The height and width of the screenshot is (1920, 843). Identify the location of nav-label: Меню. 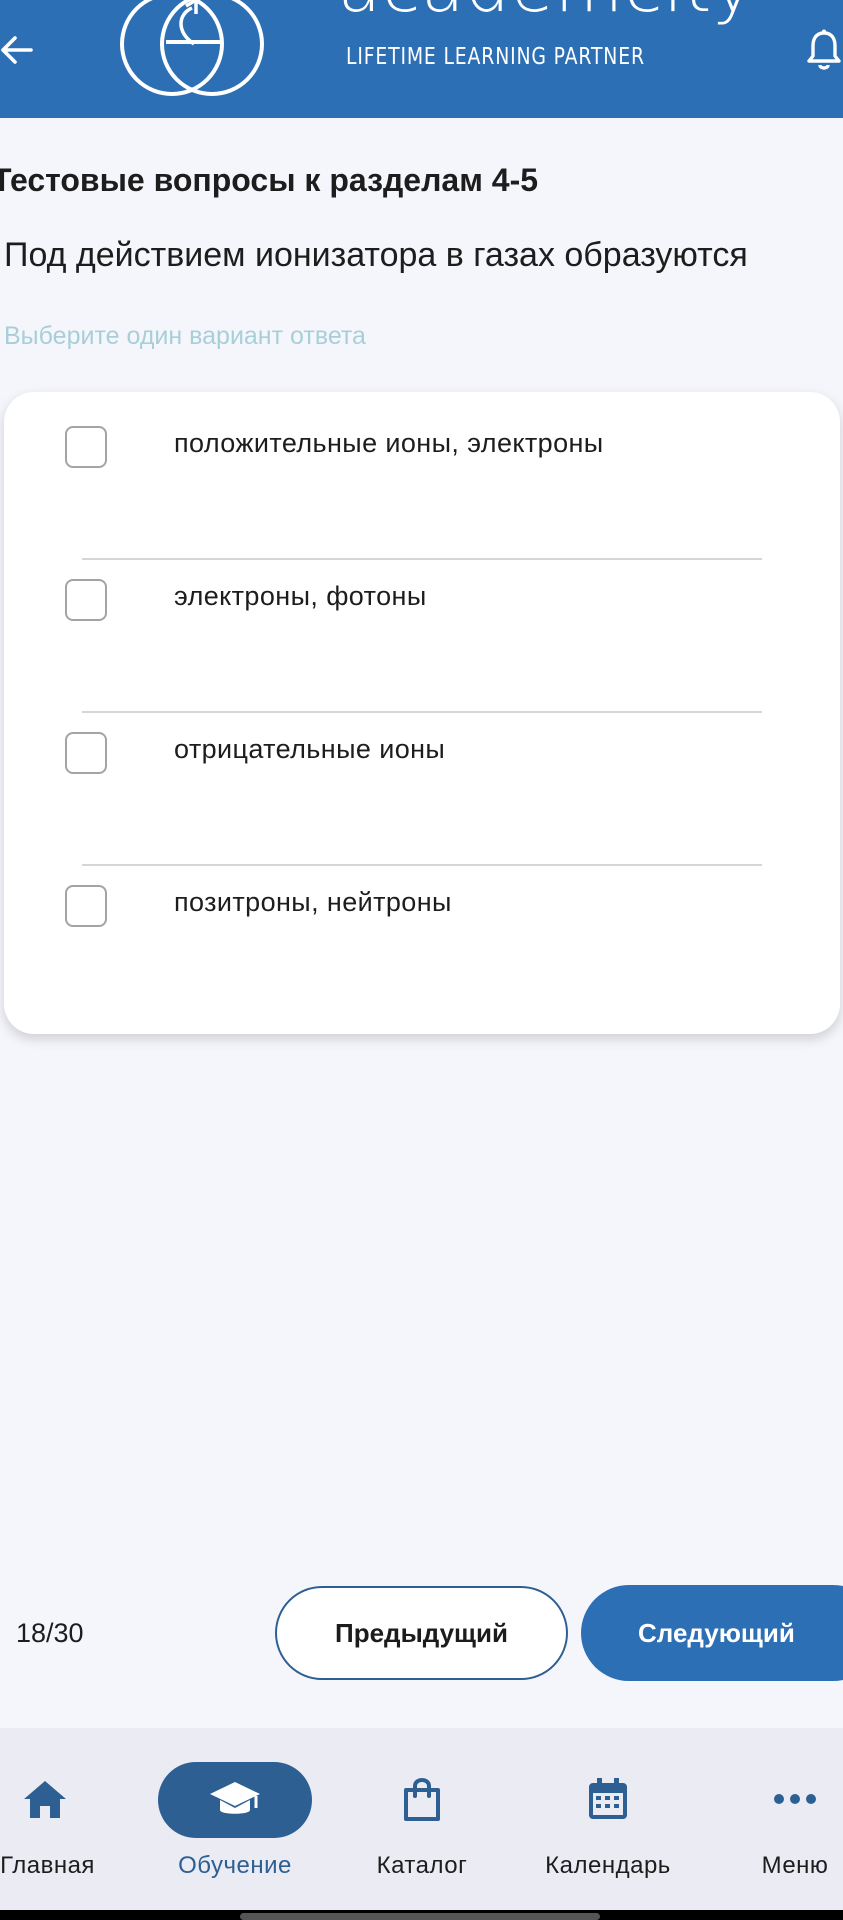
(795, 1865).